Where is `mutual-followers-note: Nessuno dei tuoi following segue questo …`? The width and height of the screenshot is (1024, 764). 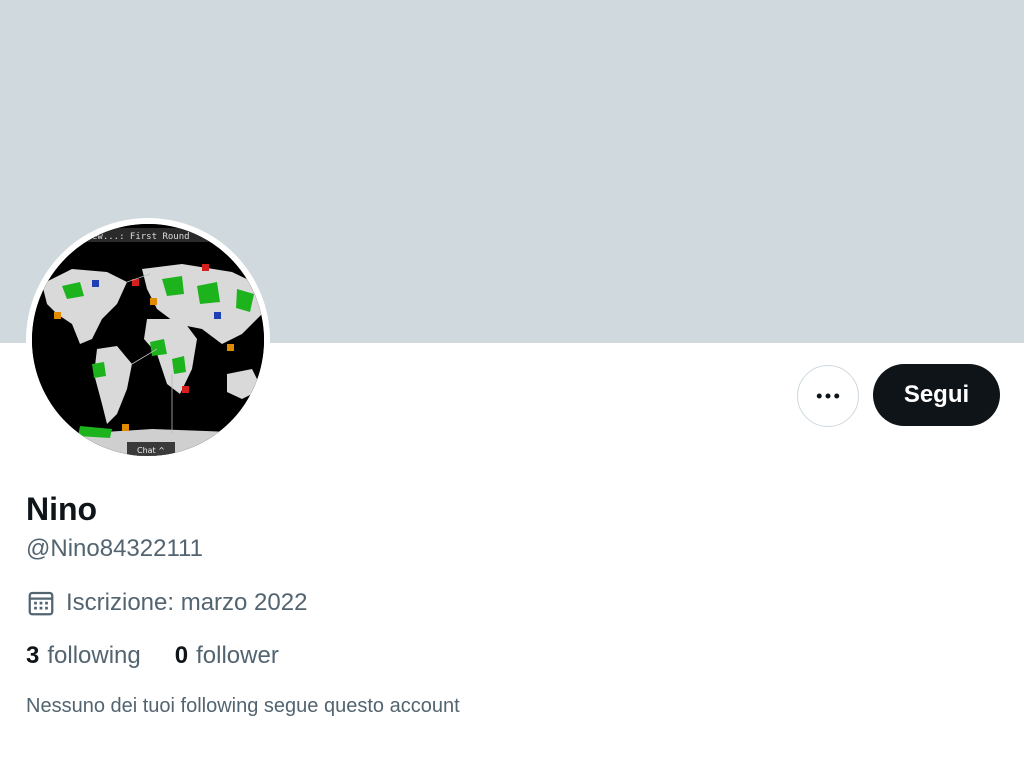
mutual-followers-note: Nessuno dei tuoi following segue questo … is located at coordinates (243, 706).